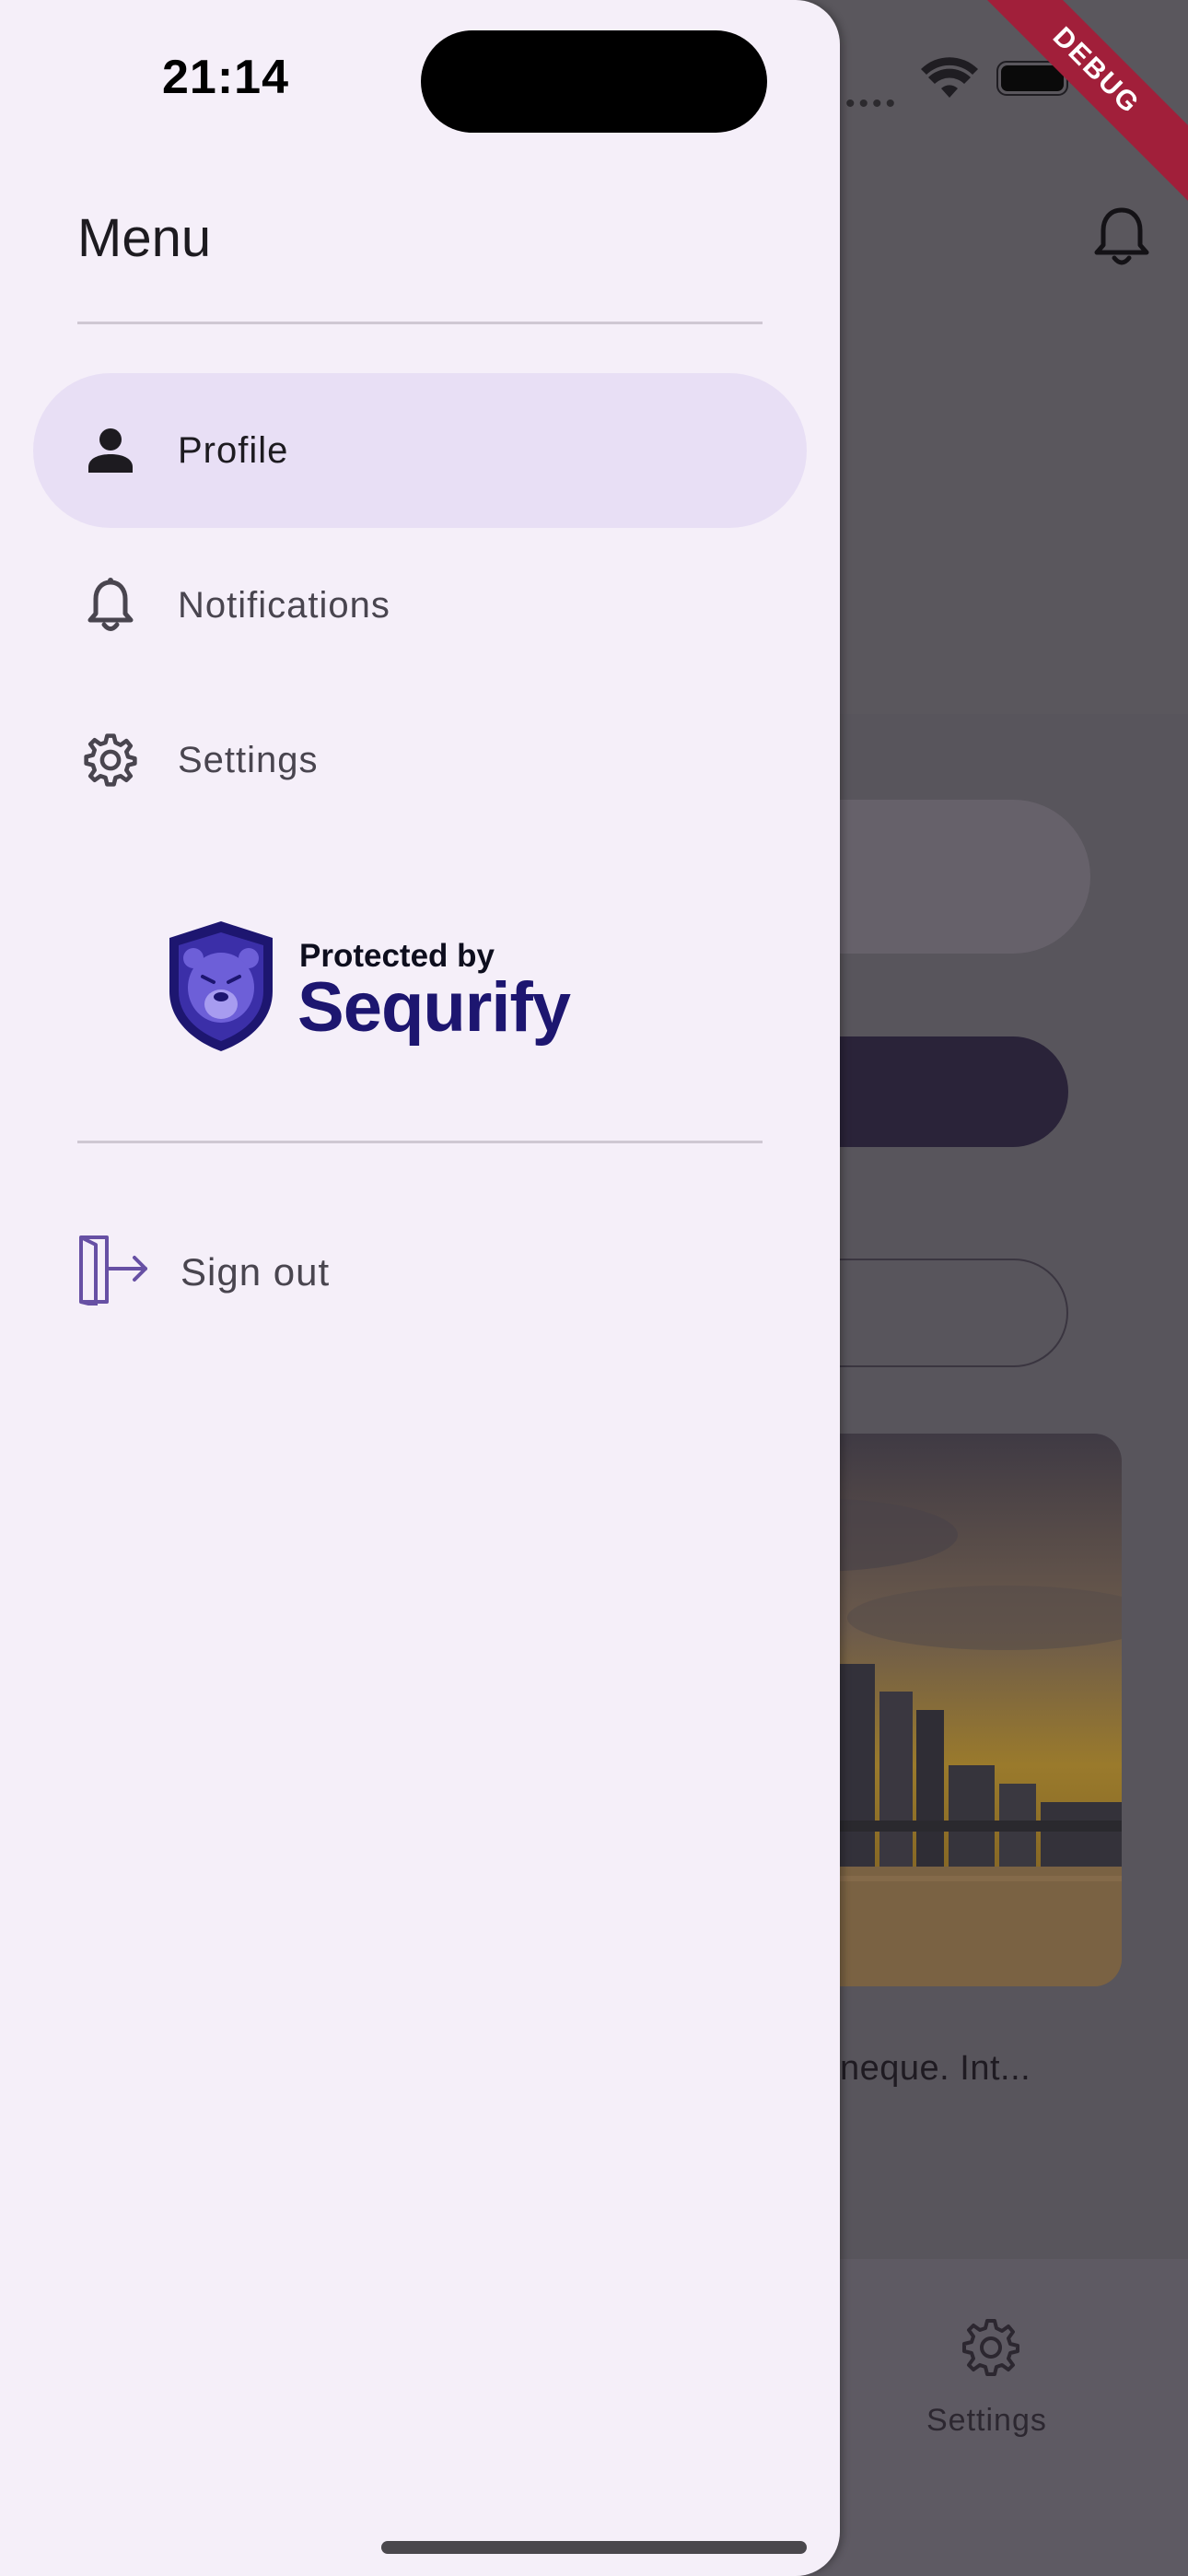  I want to click on sign-out-icon, so click(113, 1270).